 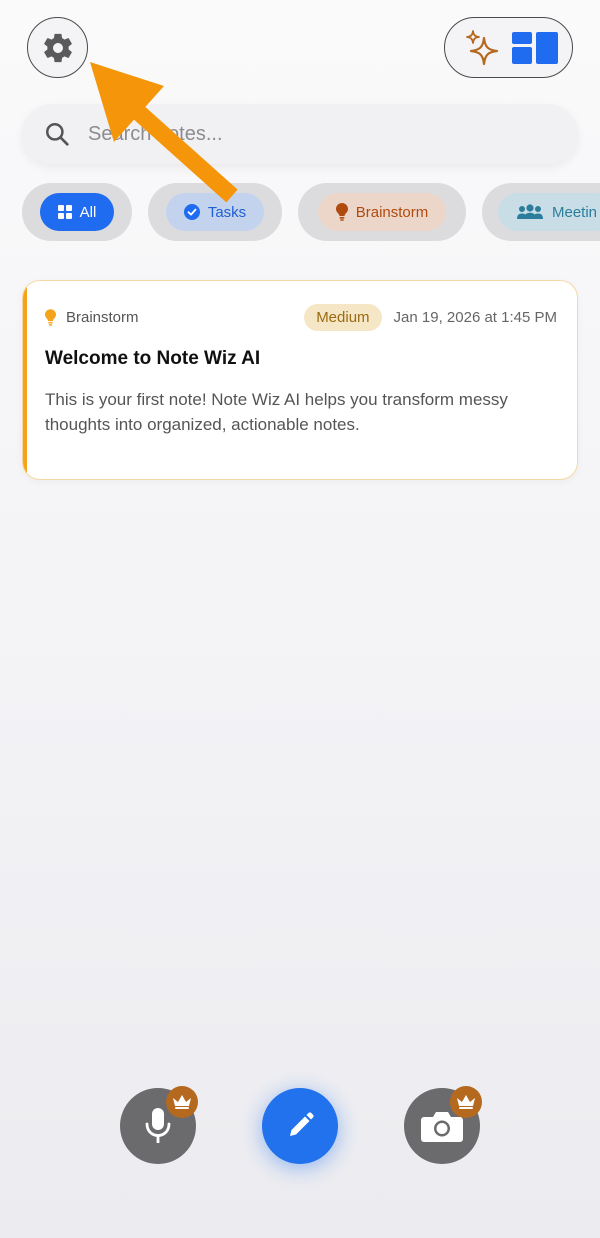 I want to click on chip-all-container: All, so click(x=77, y=212).